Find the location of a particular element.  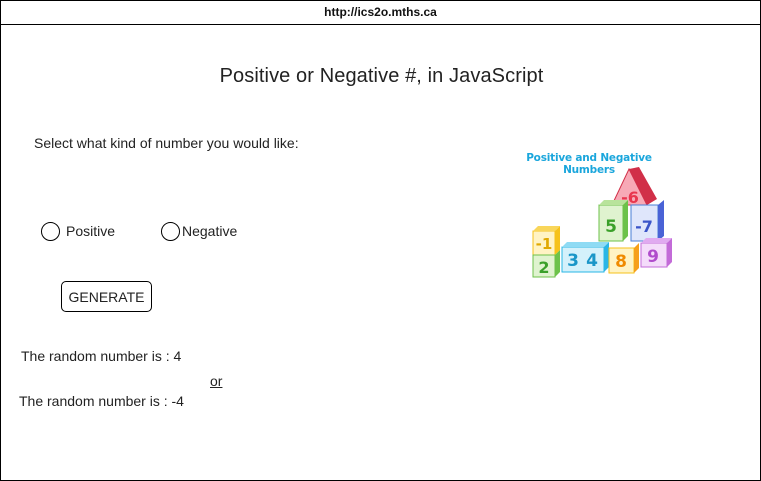

block-label: 2 is located at coordinates (543, 267).